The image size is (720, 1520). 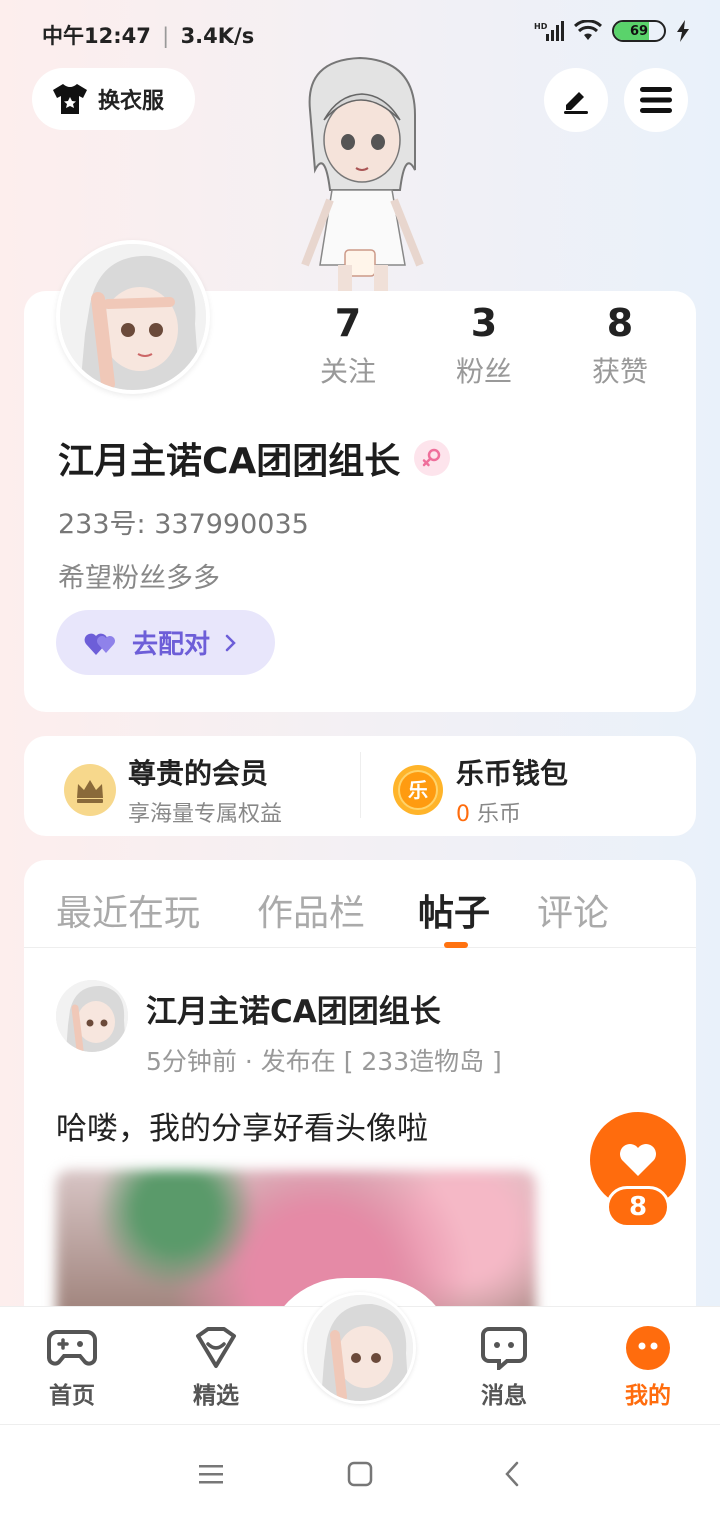 What do you see at coordinates (229, 461) in the screenshot?
I see `username: 江月主诺CA团团组长` at bounding box center [229, 461].